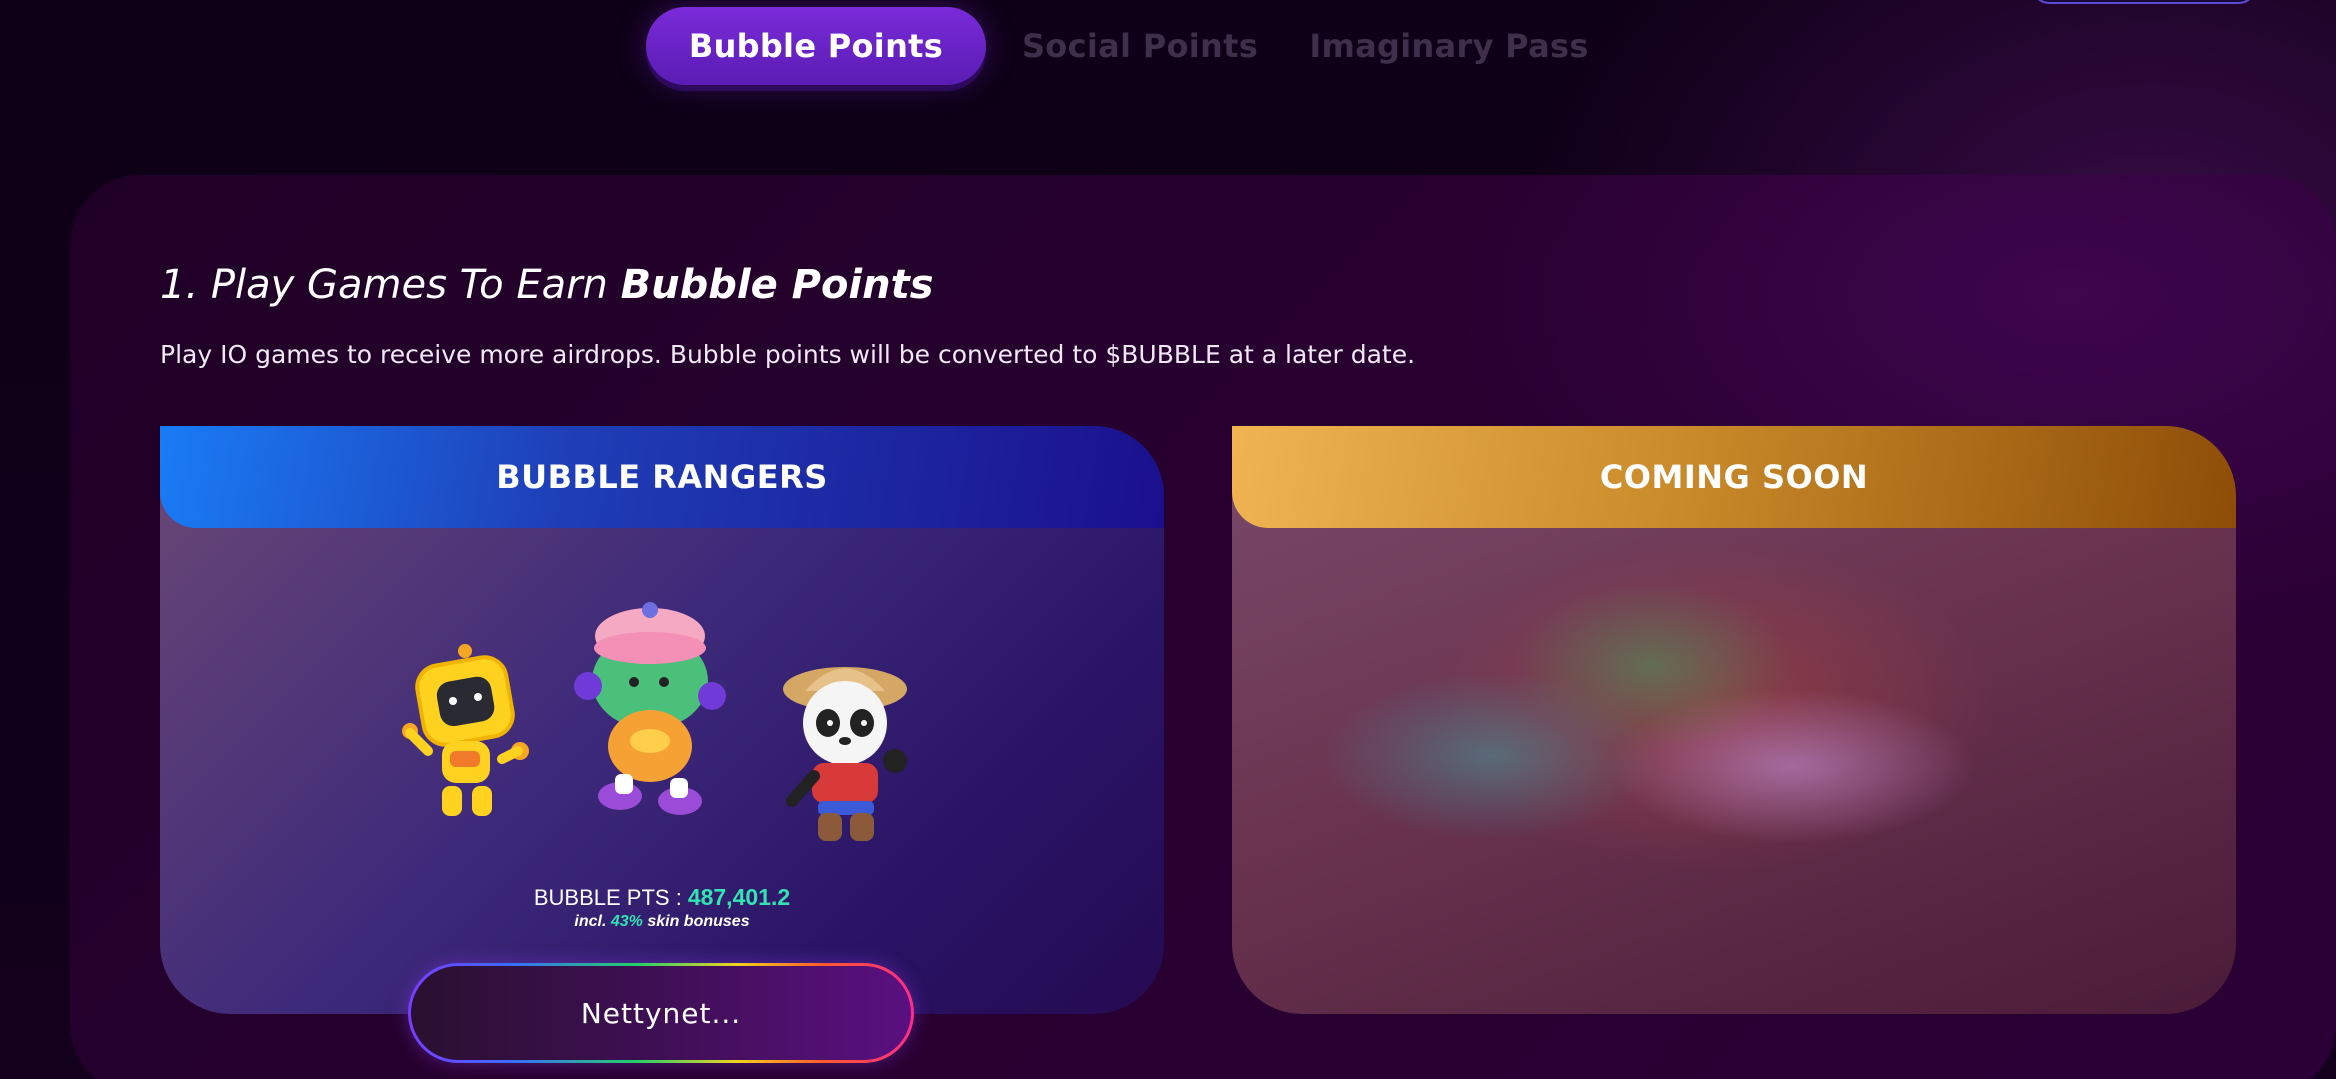 The height and width of the screenshot is (1079, 2336). Describe the element at coordinates (845, 754) in the screenshot. I see `panda-ranger-icon` at that location.